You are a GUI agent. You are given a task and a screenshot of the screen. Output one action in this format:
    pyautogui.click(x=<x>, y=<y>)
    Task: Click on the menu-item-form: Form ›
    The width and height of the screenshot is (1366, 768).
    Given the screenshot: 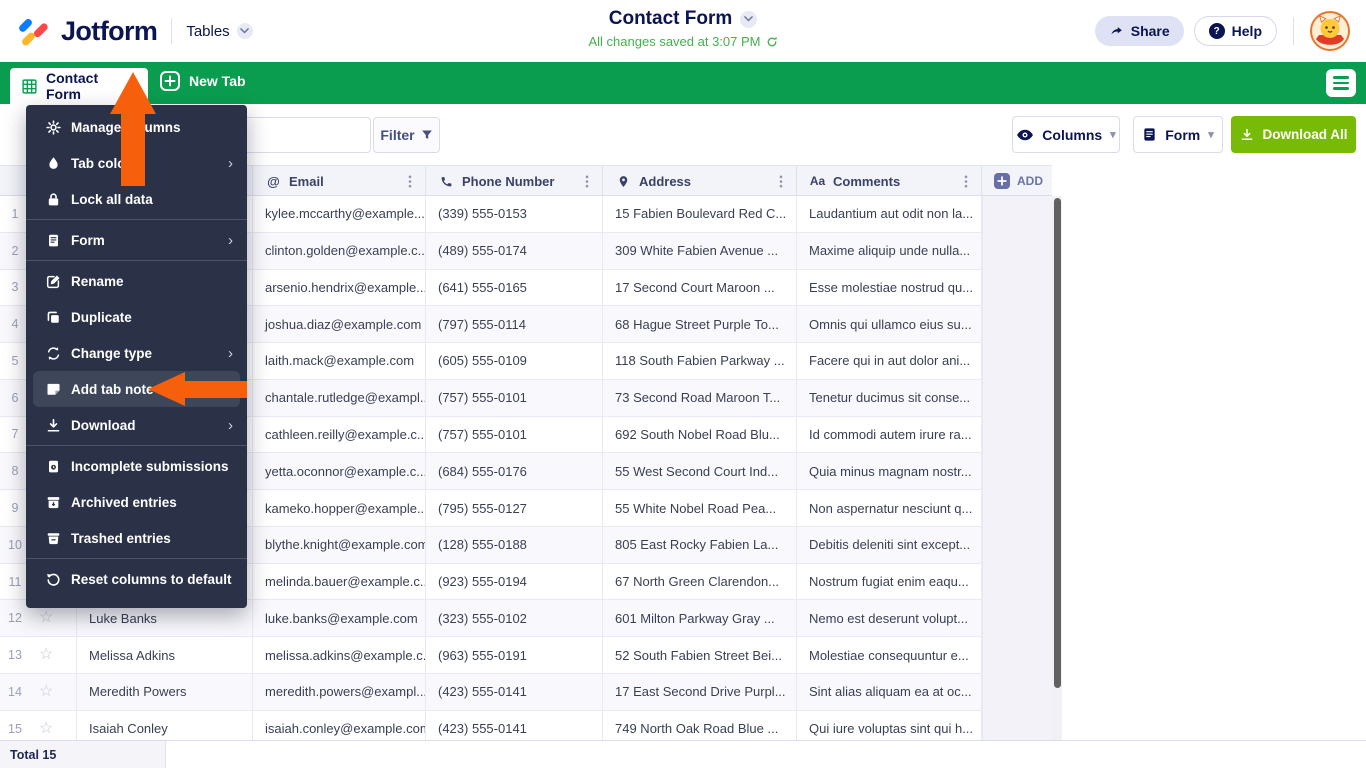 What is the action you would take?
    pyautogui.click(x=136, y=240)
    